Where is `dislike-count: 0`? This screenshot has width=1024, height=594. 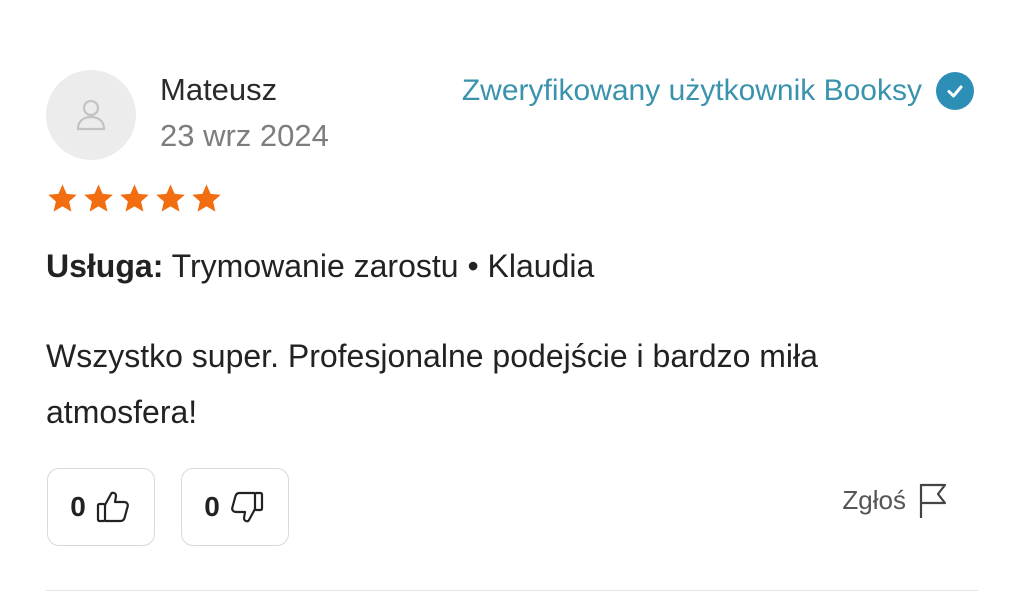
dislike-count: 0 is located at coordinates (212, 506).